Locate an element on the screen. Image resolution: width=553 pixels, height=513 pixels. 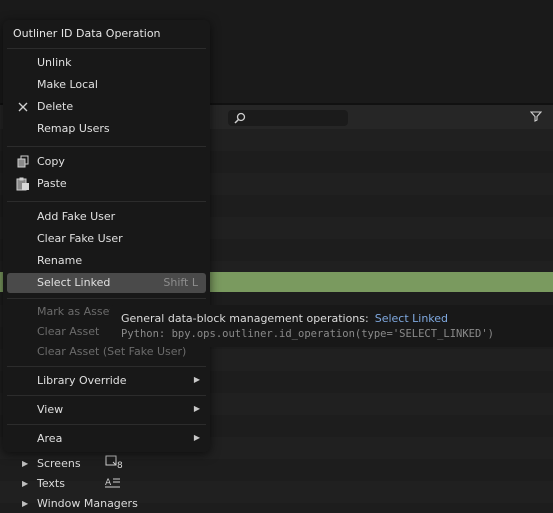
menu-item-label: View is located at coordinates (50, 409).